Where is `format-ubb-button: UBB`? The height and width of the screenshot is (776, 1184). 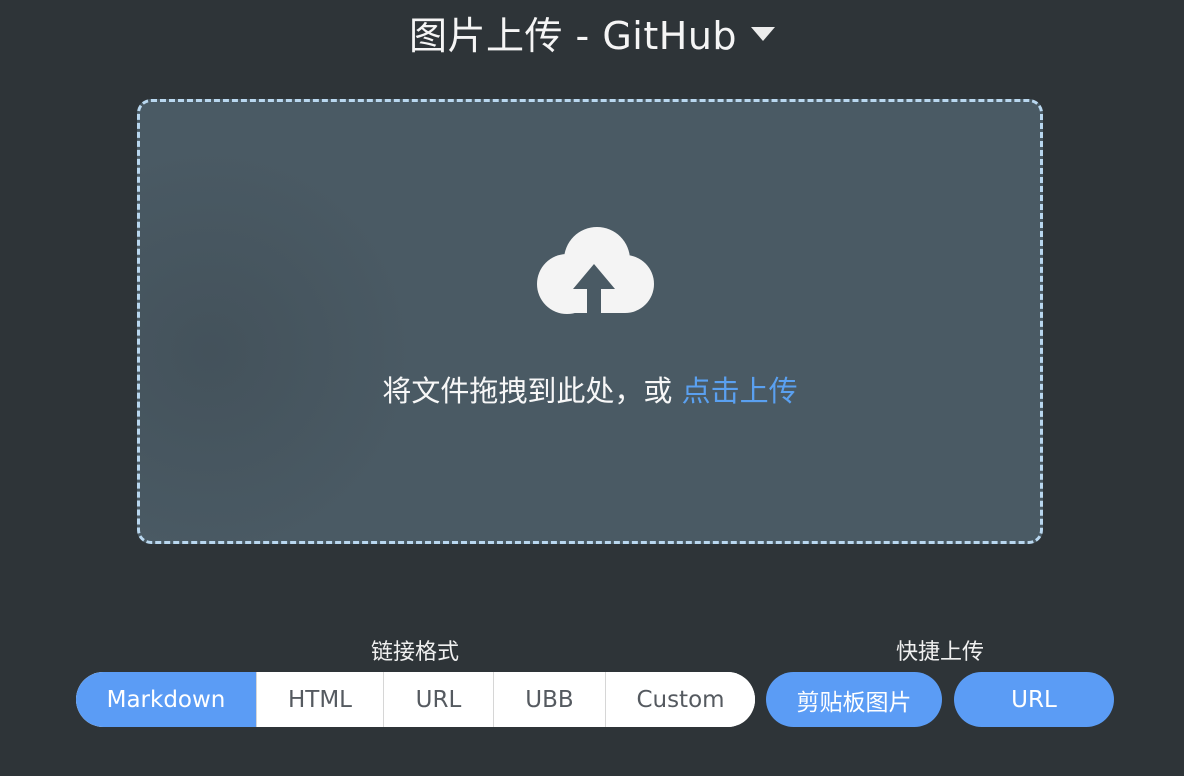
format-ubb-button: UBB is located at coordinates (549, 699).